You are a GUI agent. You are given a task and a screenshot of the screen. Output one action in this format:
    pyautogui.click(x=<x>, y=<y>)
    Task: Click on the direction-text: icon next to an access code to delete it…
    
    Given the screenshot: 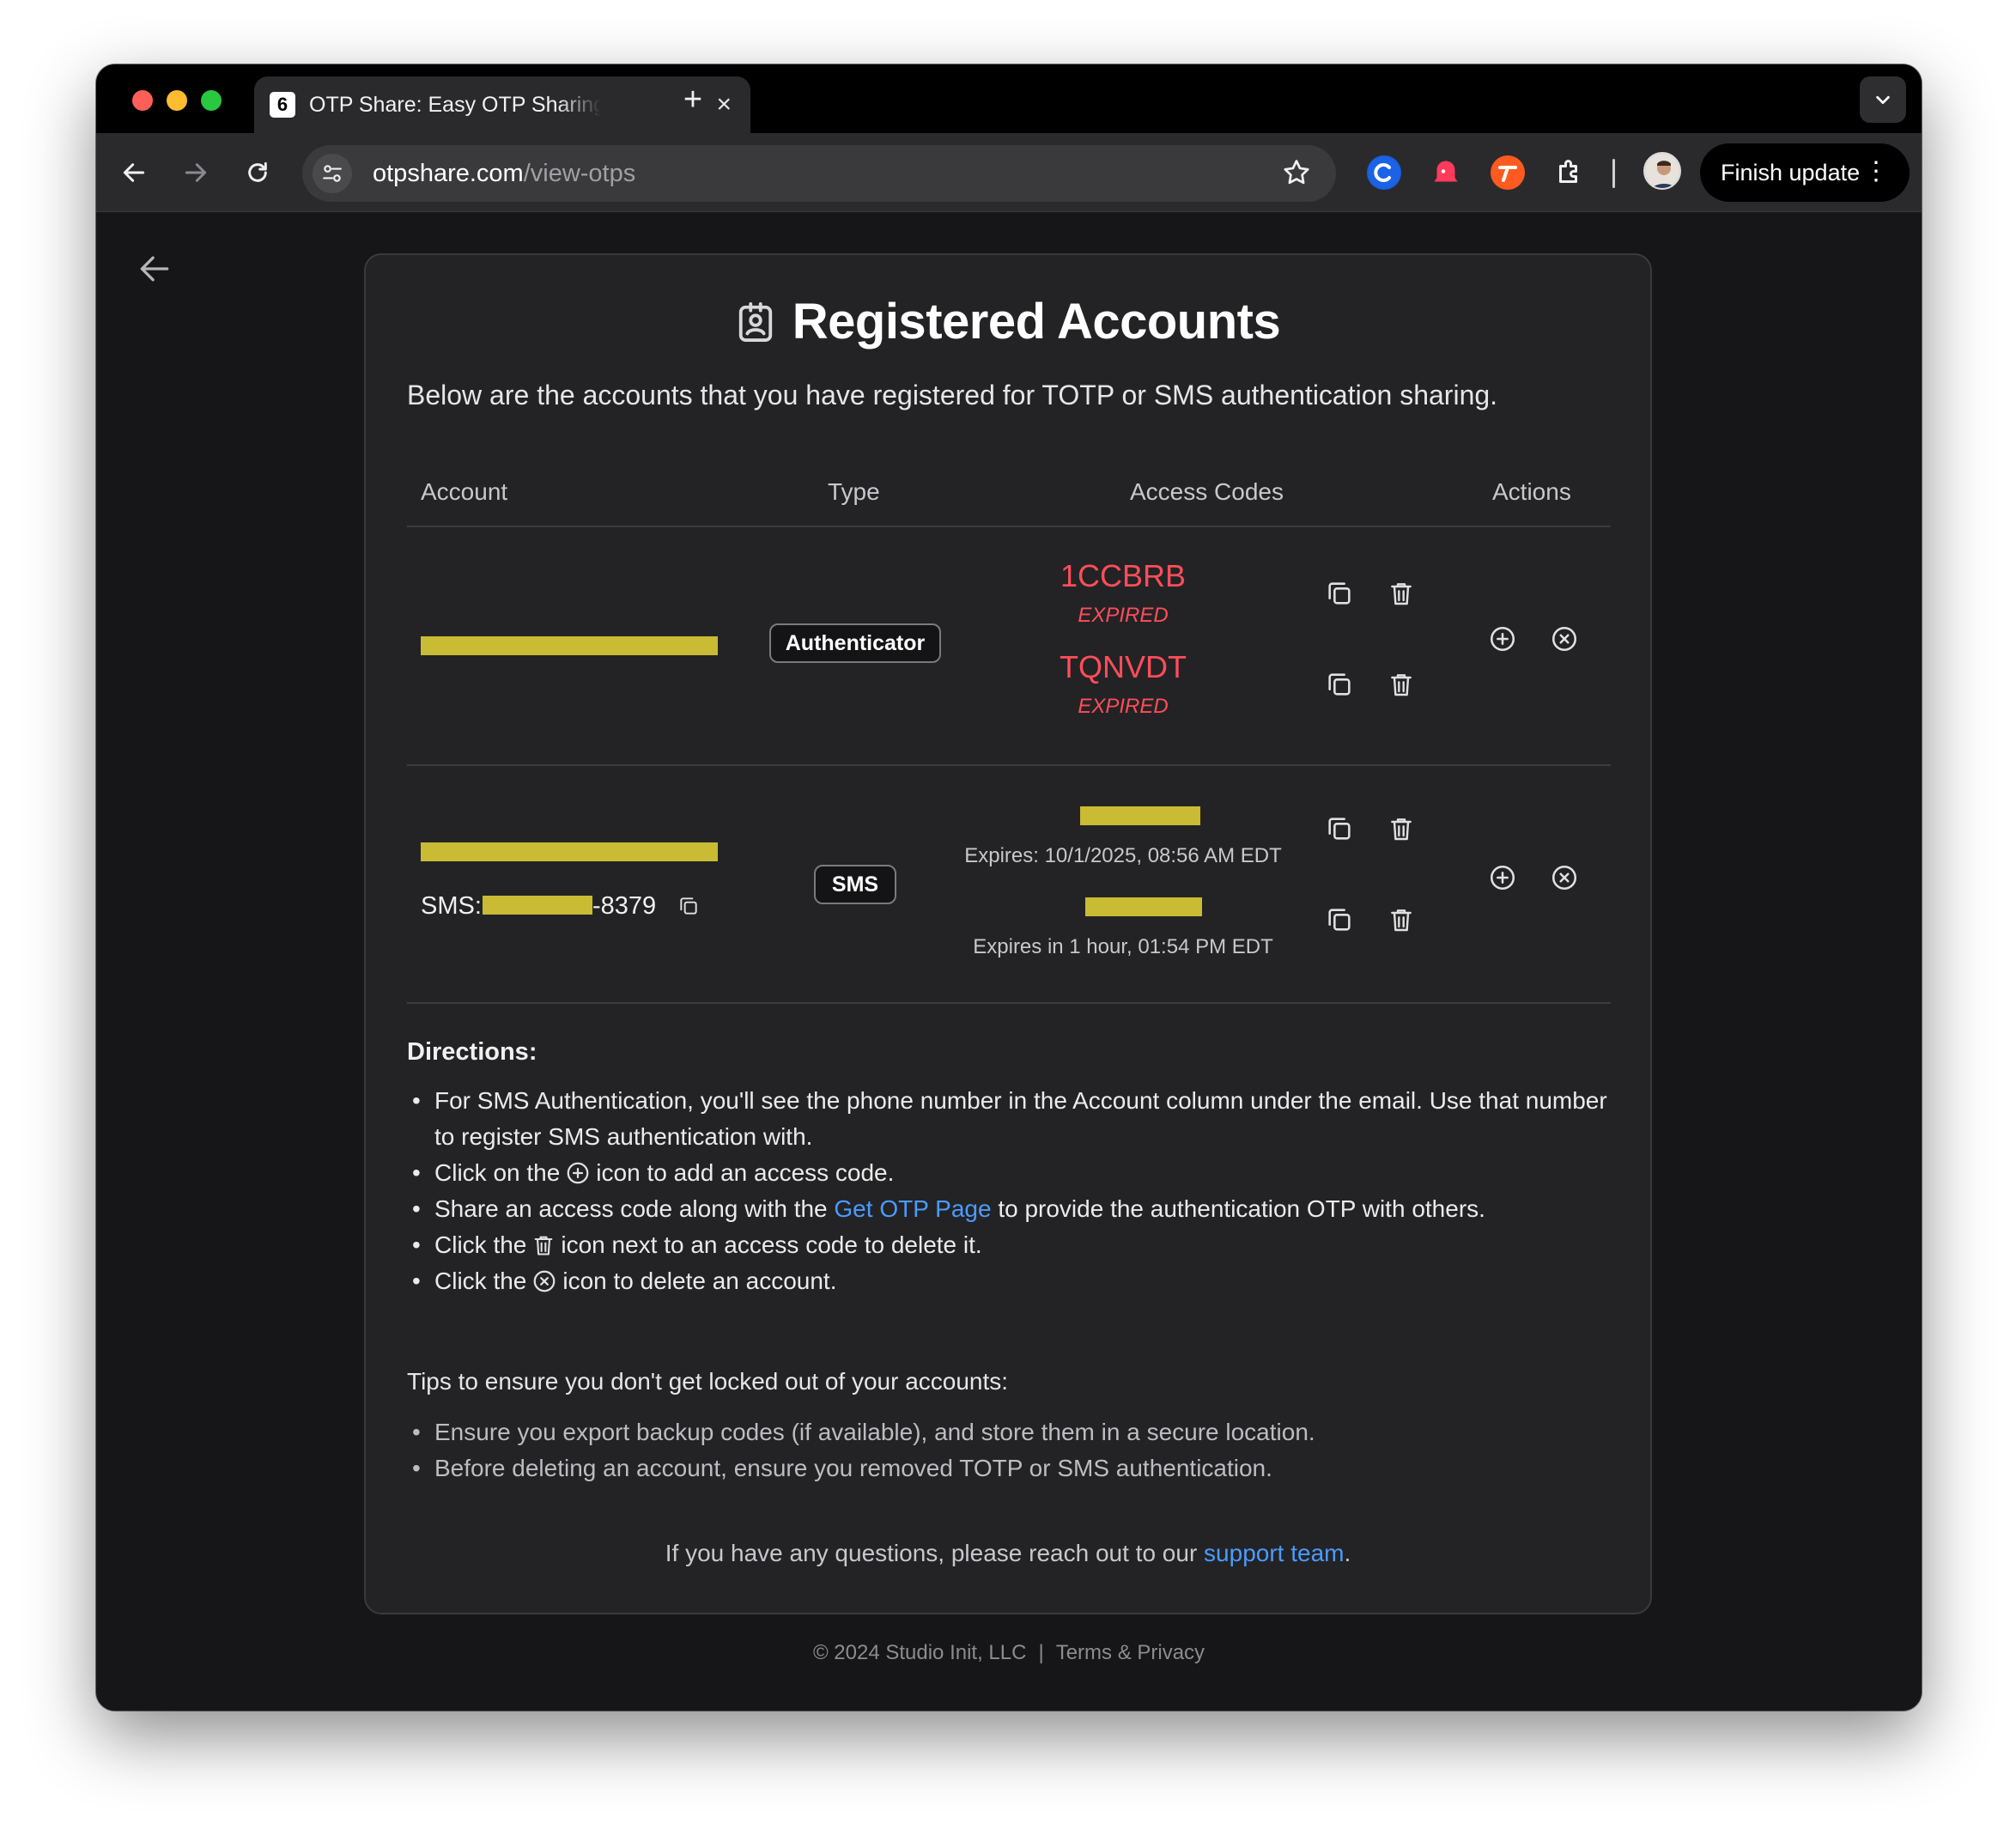 What is the action you would take?
    pyautogui.click(x=771, y=1244)
    